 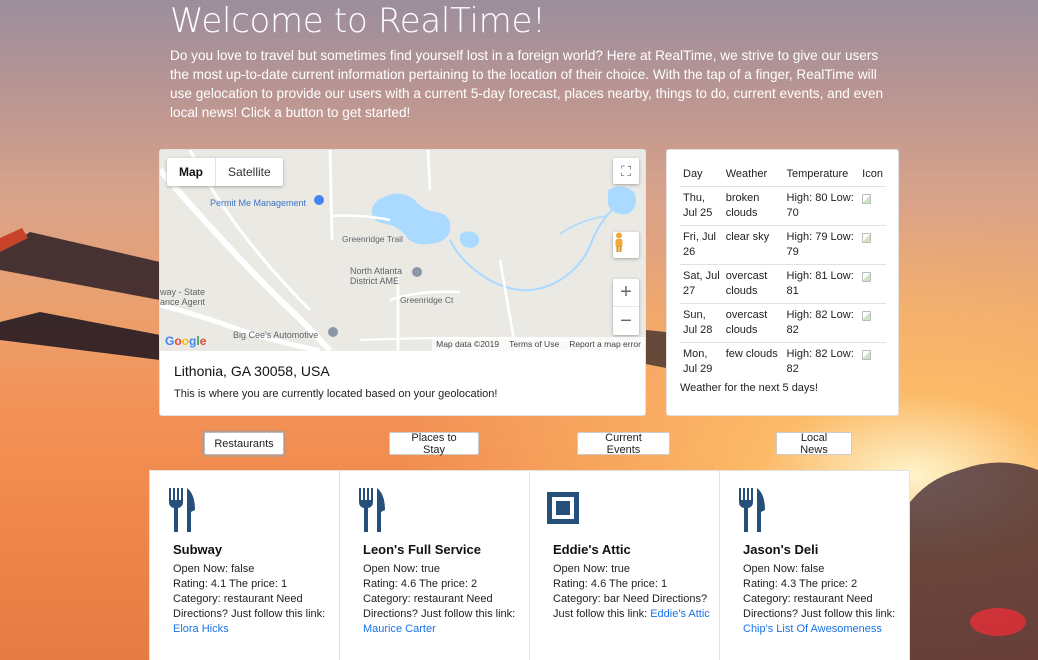 What do you see at coordinates (427, 300) in the screenshot?
I see `map-label-greenridge-ct: Greenridge Ct` at bounding box center [427, 300].